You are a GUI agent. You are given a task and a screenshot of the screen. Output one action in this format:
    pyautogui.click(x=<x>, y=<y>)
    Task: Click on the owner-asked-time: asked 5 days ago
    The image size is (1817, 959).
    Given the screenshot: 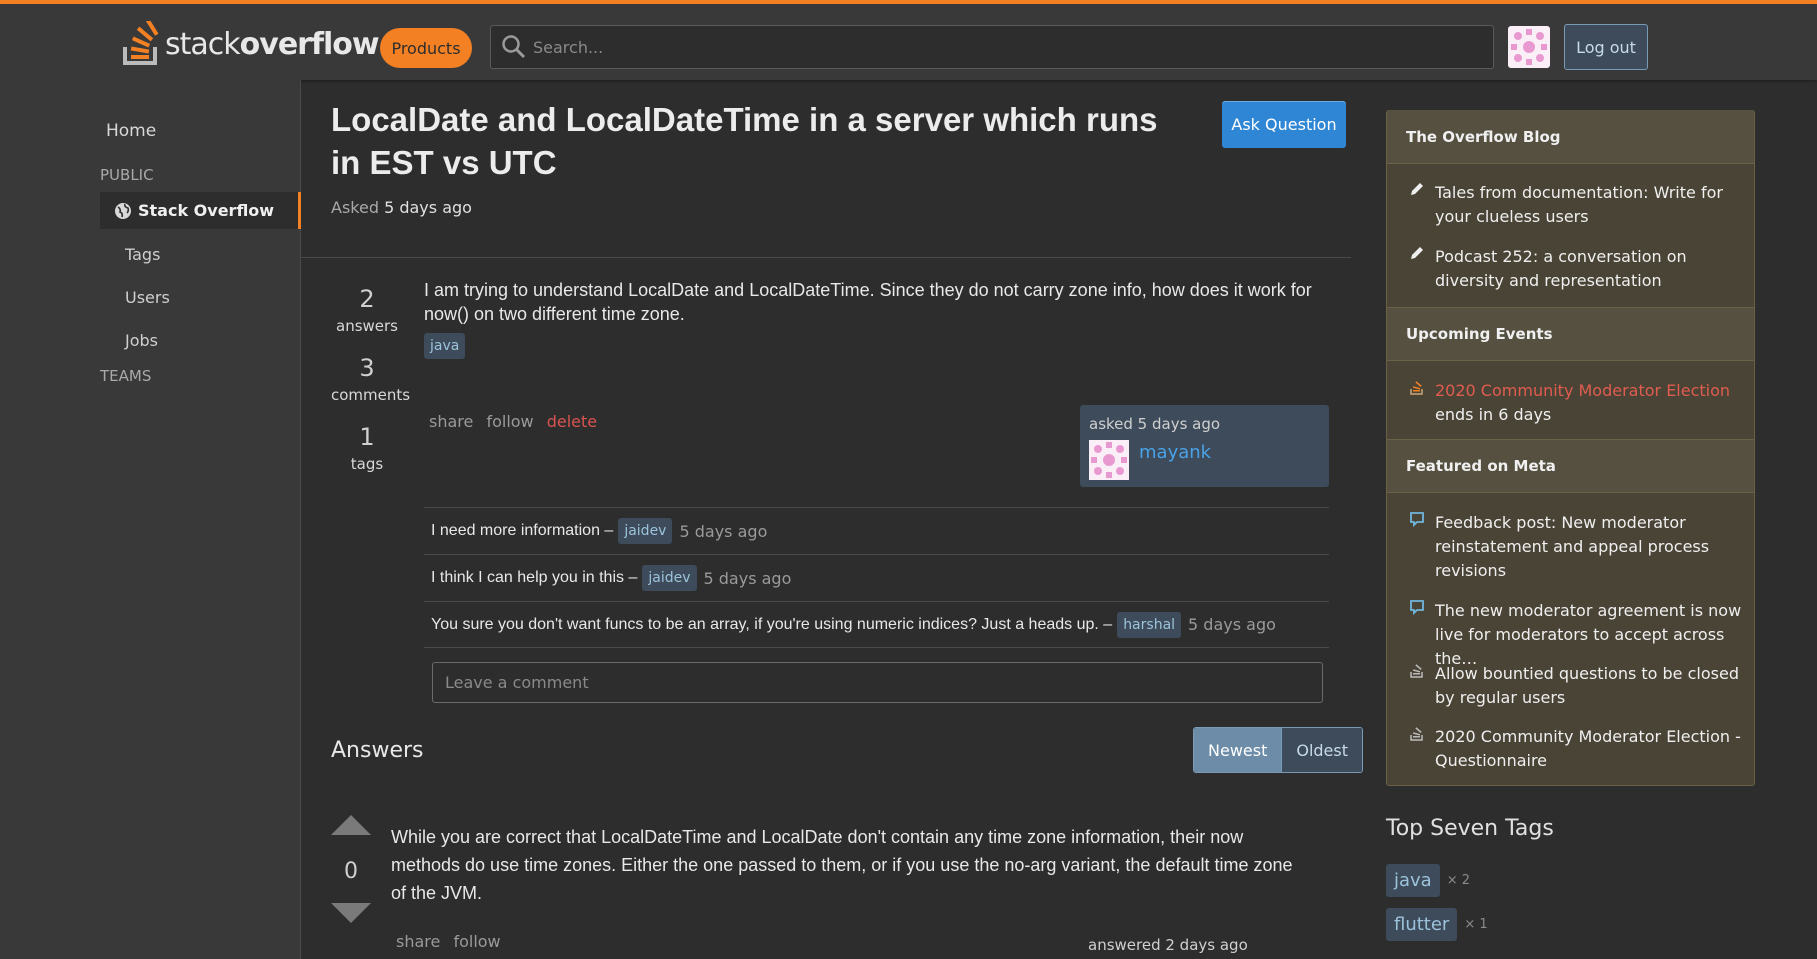 What is the action you would take?
    pyautogui.click(x=1155, y=424)
    